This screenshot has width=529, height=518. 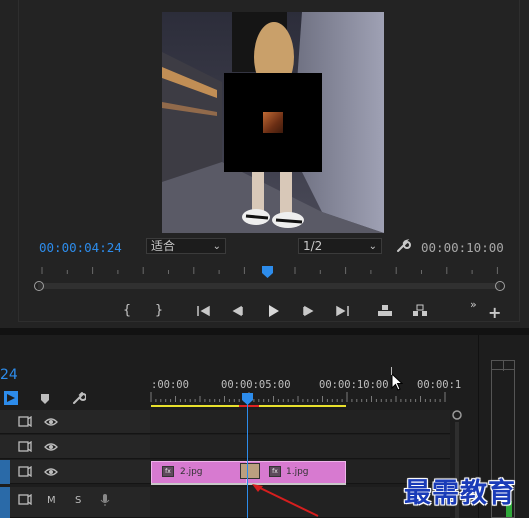 What do you see at coordinates (170, 385) in the screenshot?
I see `ruler-label: :00:00` at bounding box center [170, 385].